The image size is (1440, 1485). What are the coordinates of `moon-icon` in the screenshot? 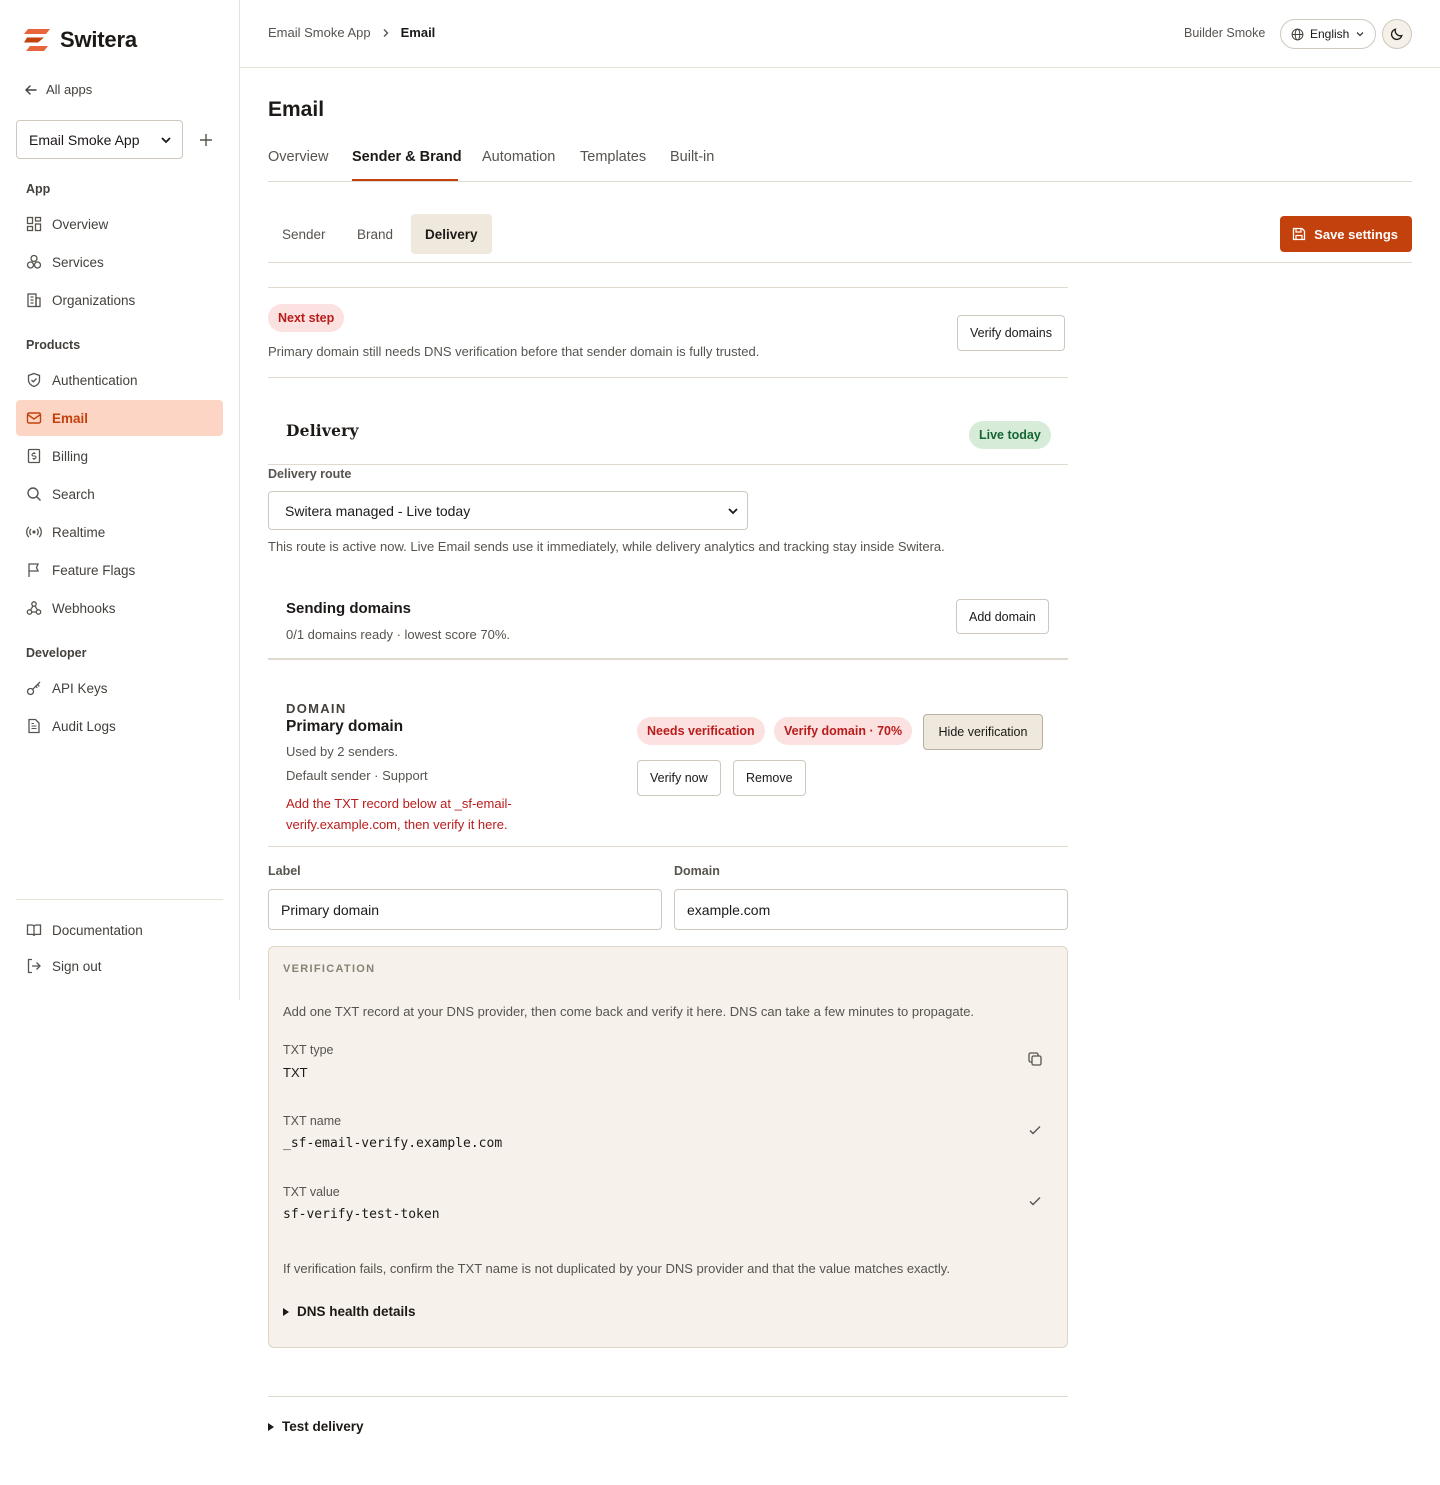 It's located at (1396, 34).